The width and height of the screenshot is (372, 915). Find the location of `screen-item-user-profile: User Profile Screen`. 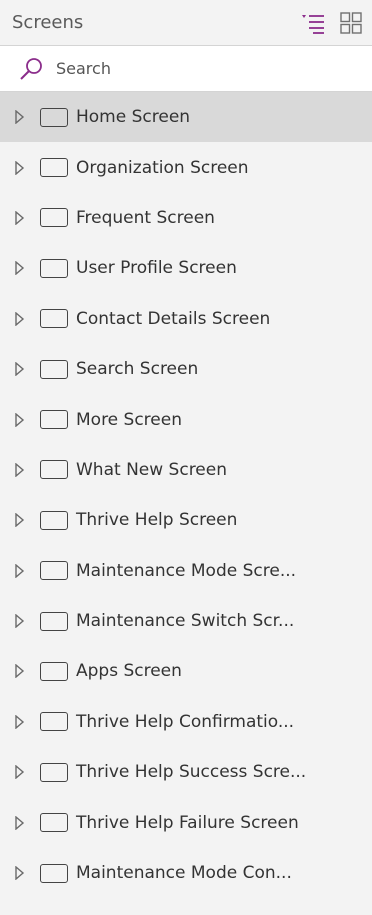

screen-item-user-profile: User Profile Screen is located at coordinates (186, 268).